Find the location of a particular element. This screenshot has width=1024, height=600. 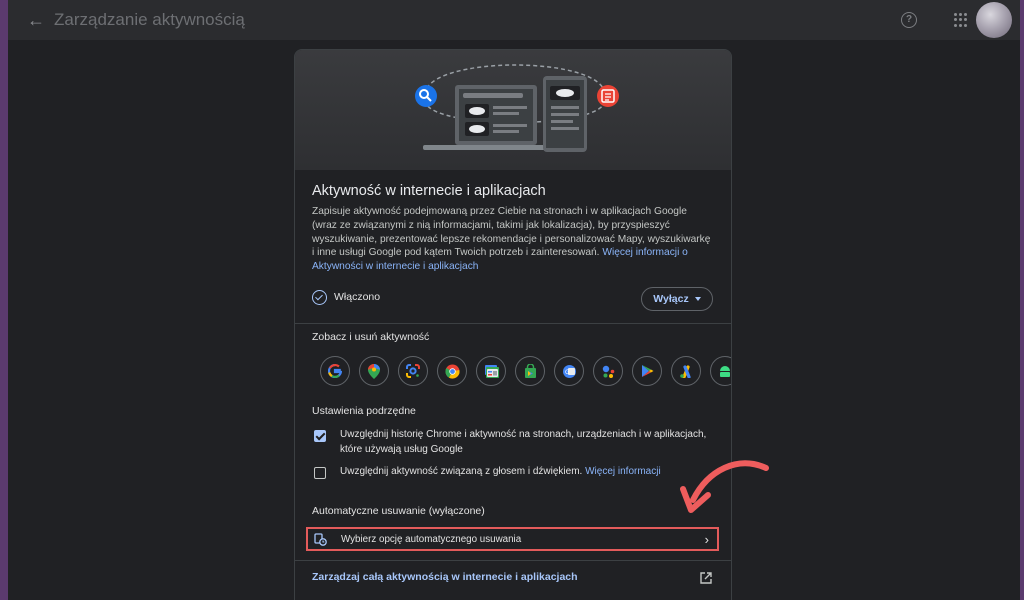

play-icon is located at coordinates (647, 371).